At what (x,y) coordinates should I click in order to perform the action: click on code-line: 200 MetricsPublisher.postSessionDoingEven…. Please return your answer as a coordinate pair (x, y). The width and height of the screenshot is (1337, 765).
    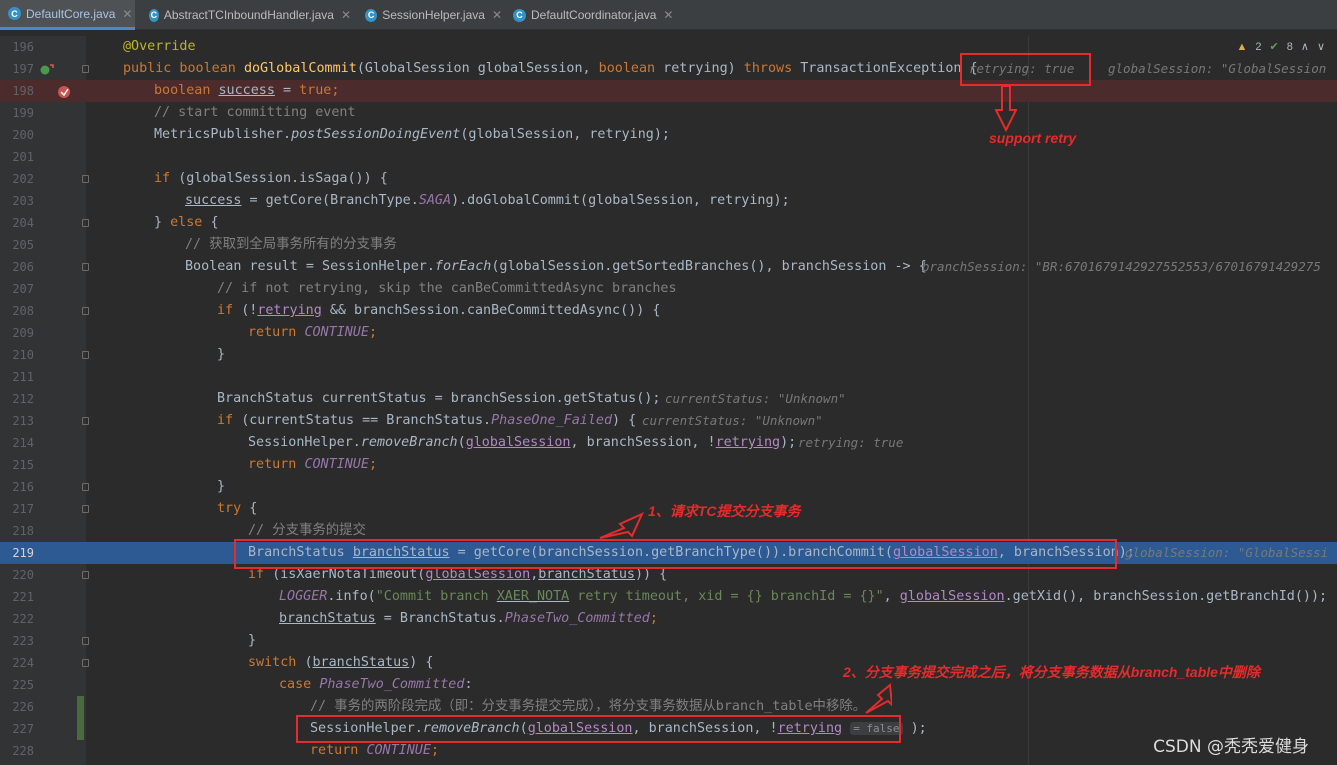
    Looking at the image, I should click on (668, 135).